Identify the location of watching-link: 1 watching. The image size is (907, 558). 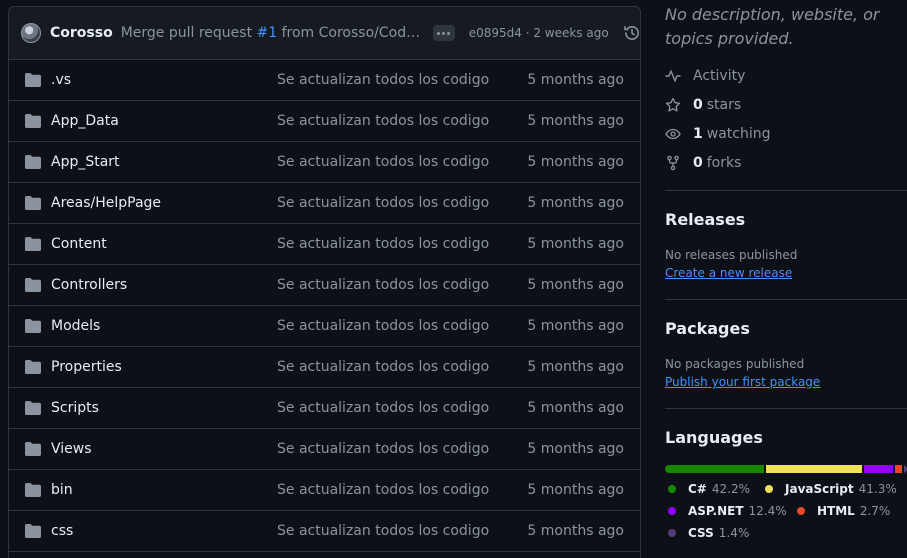
(718, 134).